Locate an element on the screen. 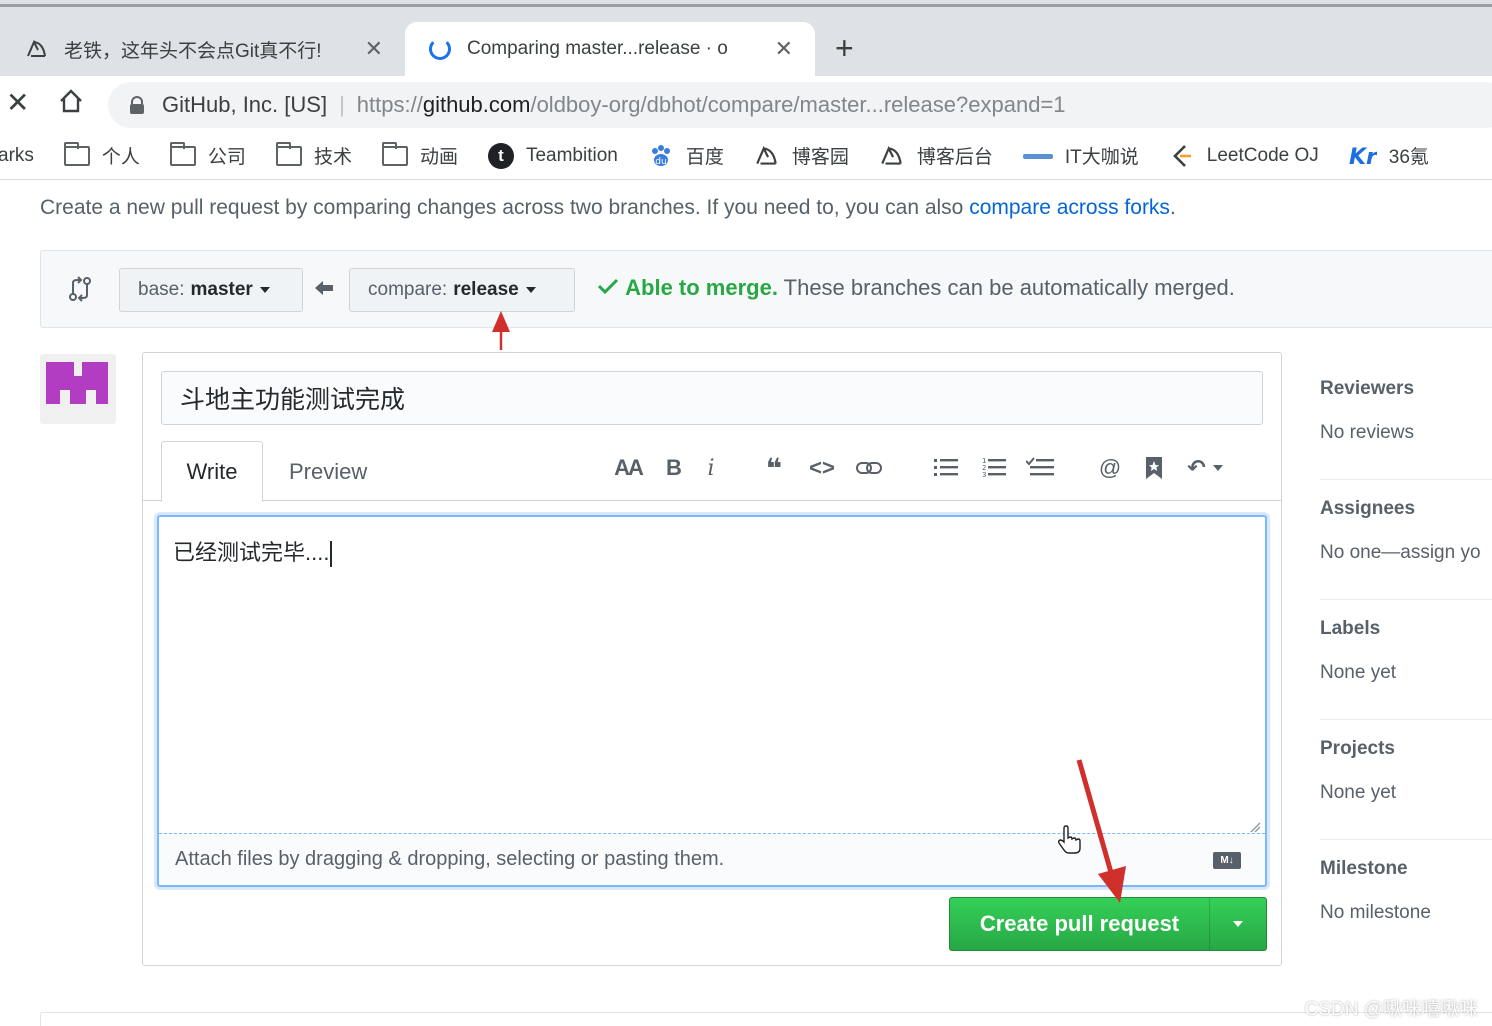 The image size is (1492, 1026). browser-tab-2: Comparing master...release · o ✕ is located at coordinates (610, 49).